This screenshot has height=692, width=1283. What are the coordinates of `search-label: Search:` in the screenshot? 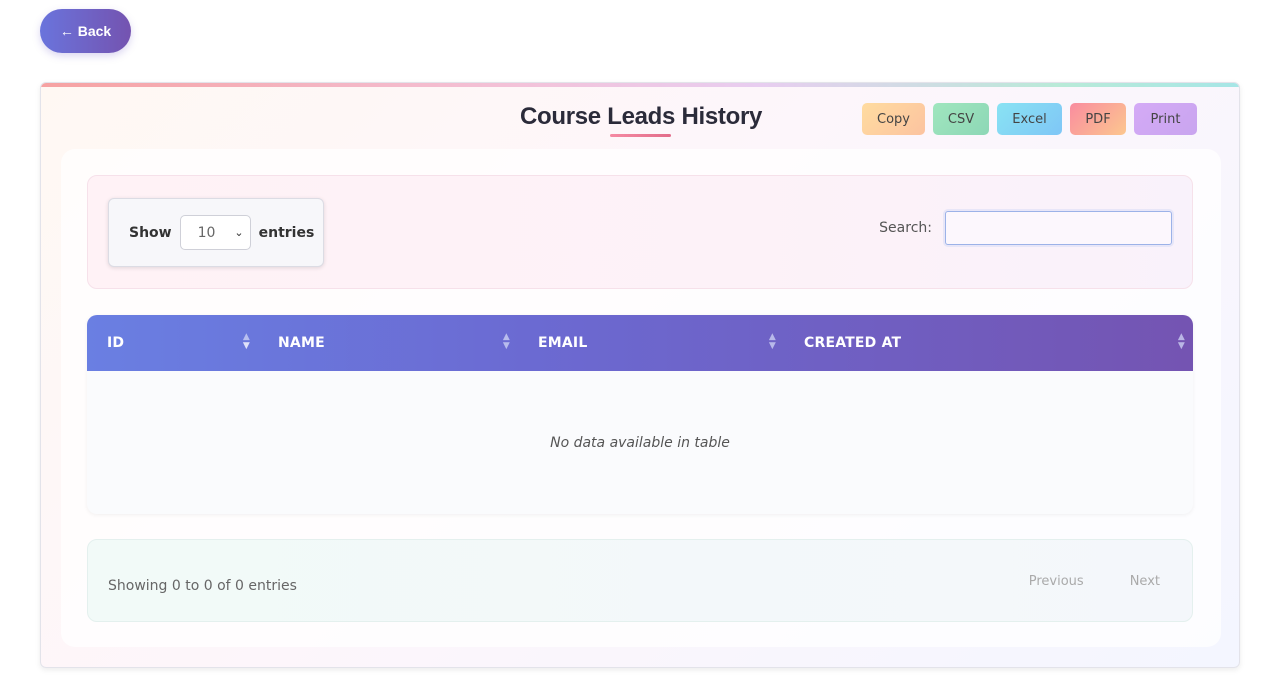 It's located at (905, 228).